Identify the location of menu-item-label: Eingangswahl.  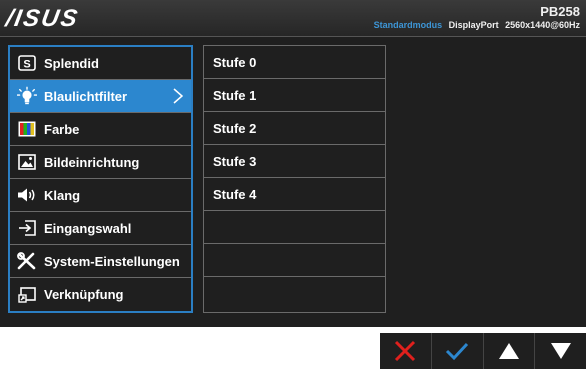
(88, 228).